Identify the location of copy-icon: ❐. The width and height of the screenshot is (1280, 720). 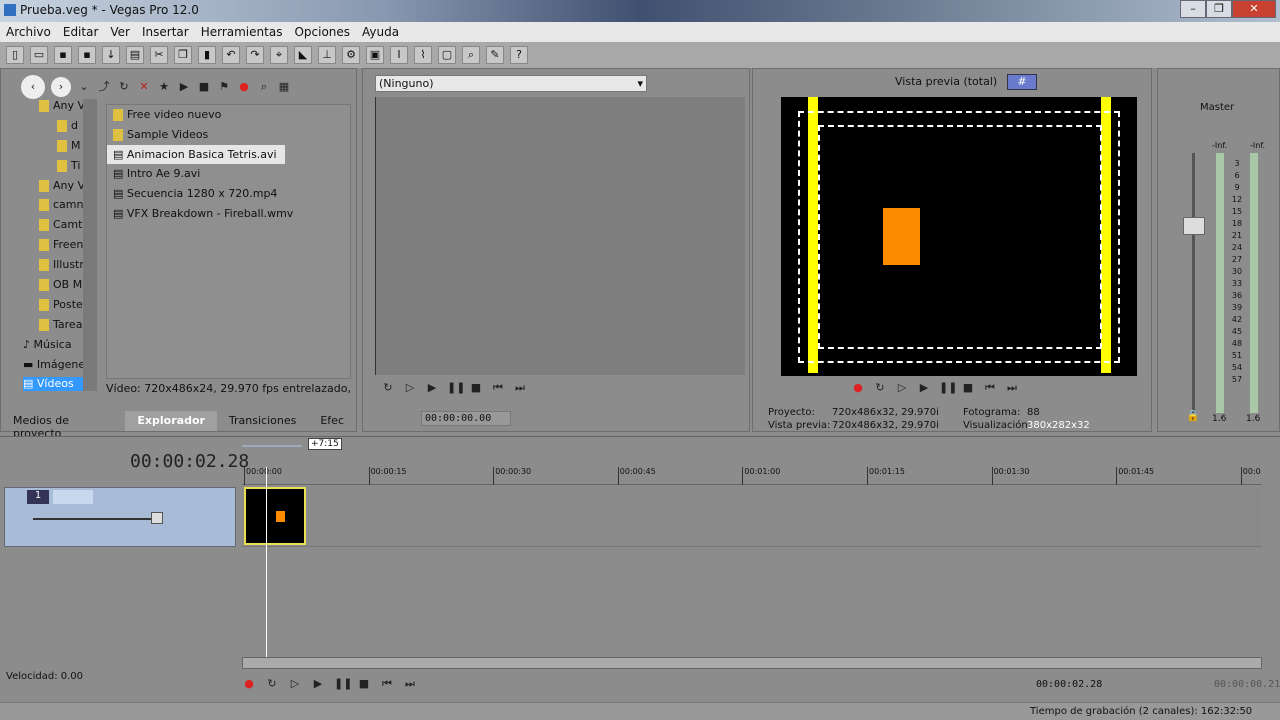
(183, 55).